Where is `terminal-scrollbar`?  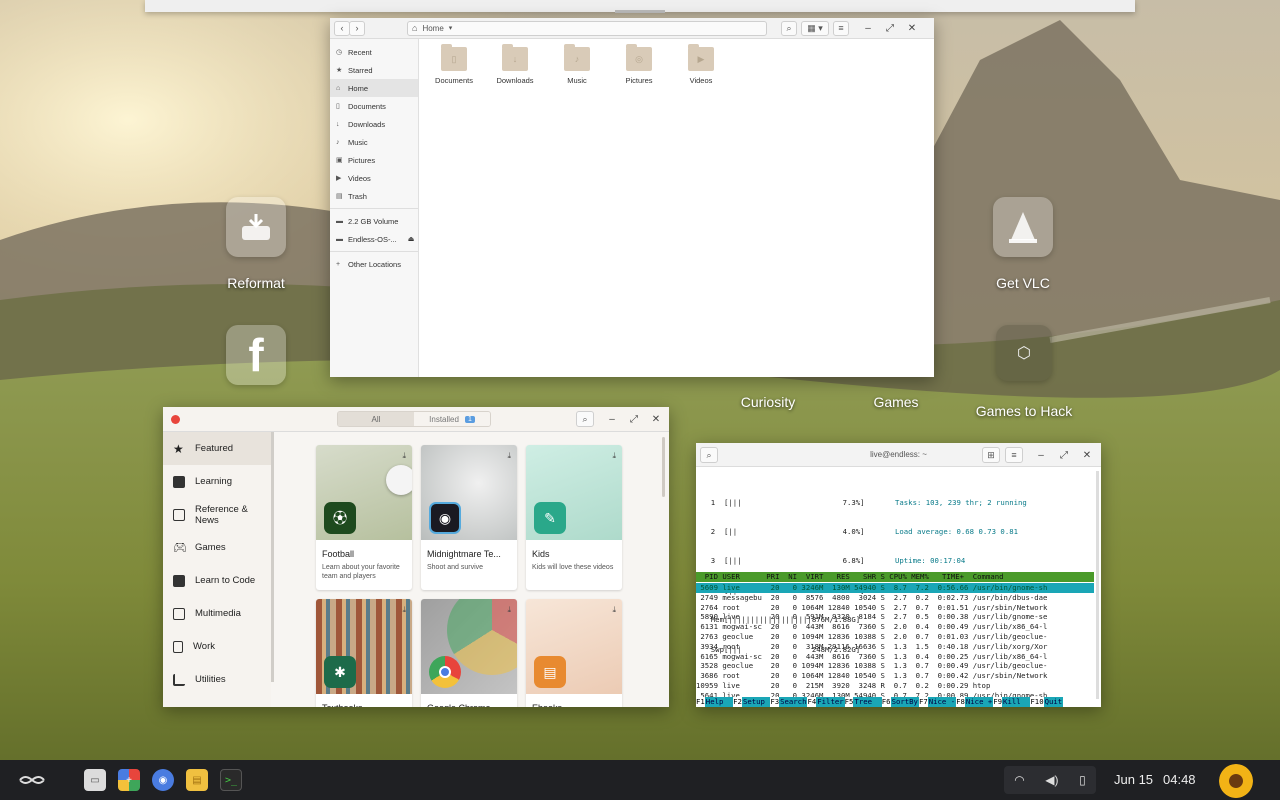
terminal-scrollbar is located at coordinates (1097, 585).